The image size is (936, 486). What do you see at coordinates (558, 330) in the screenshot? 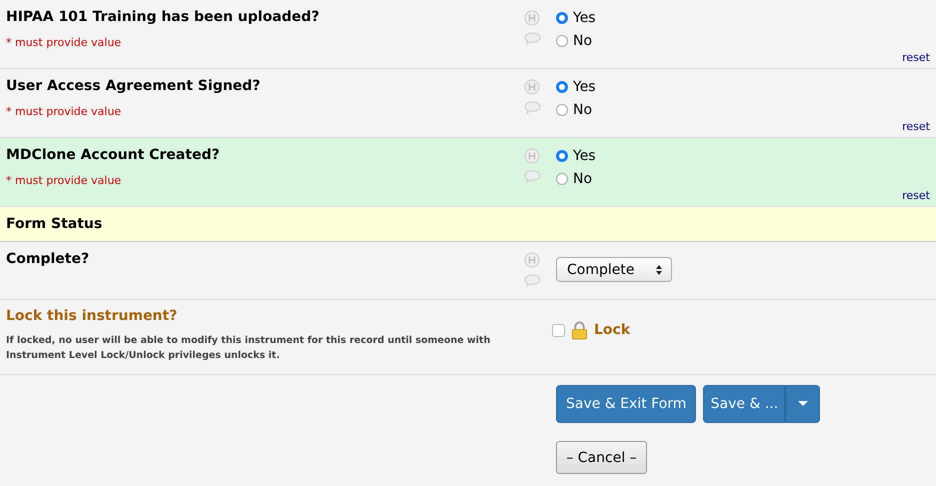
I see `lock-checkbox` at bounding box center [558, 330].